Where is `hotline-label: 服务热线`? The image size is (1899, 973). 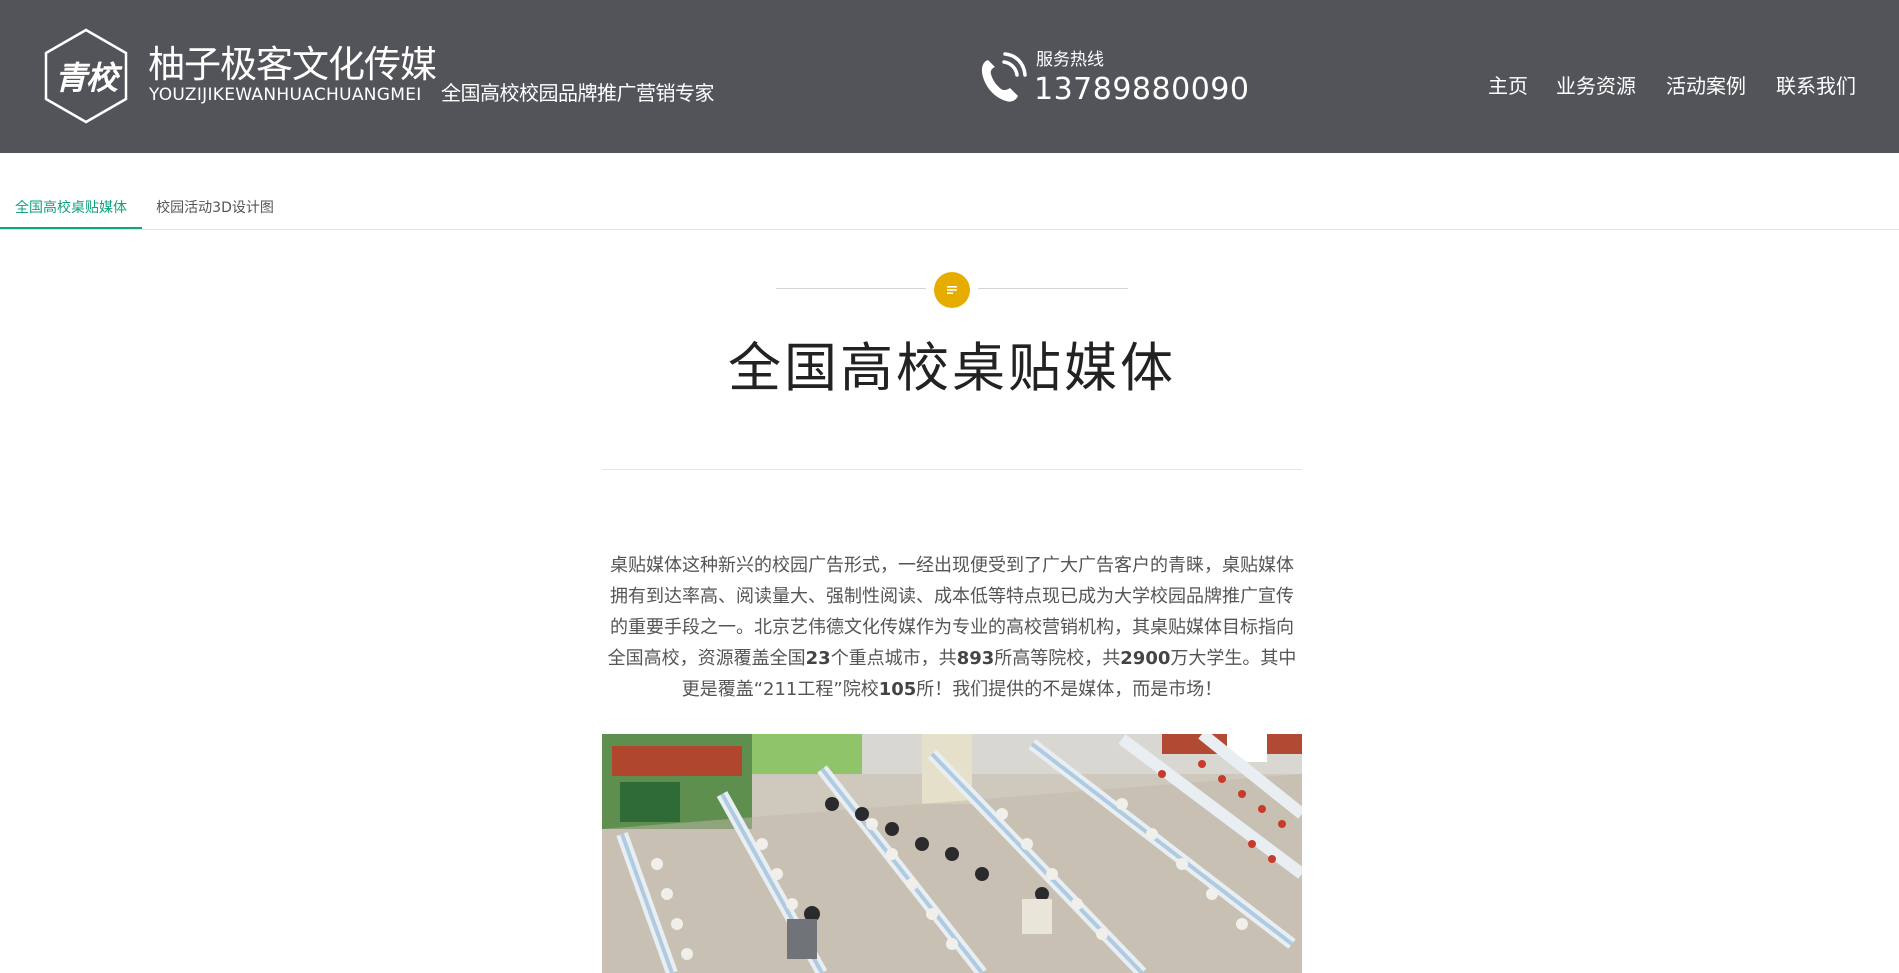 hotline-label: 服务热线 is located at coordinates (1070, 60).